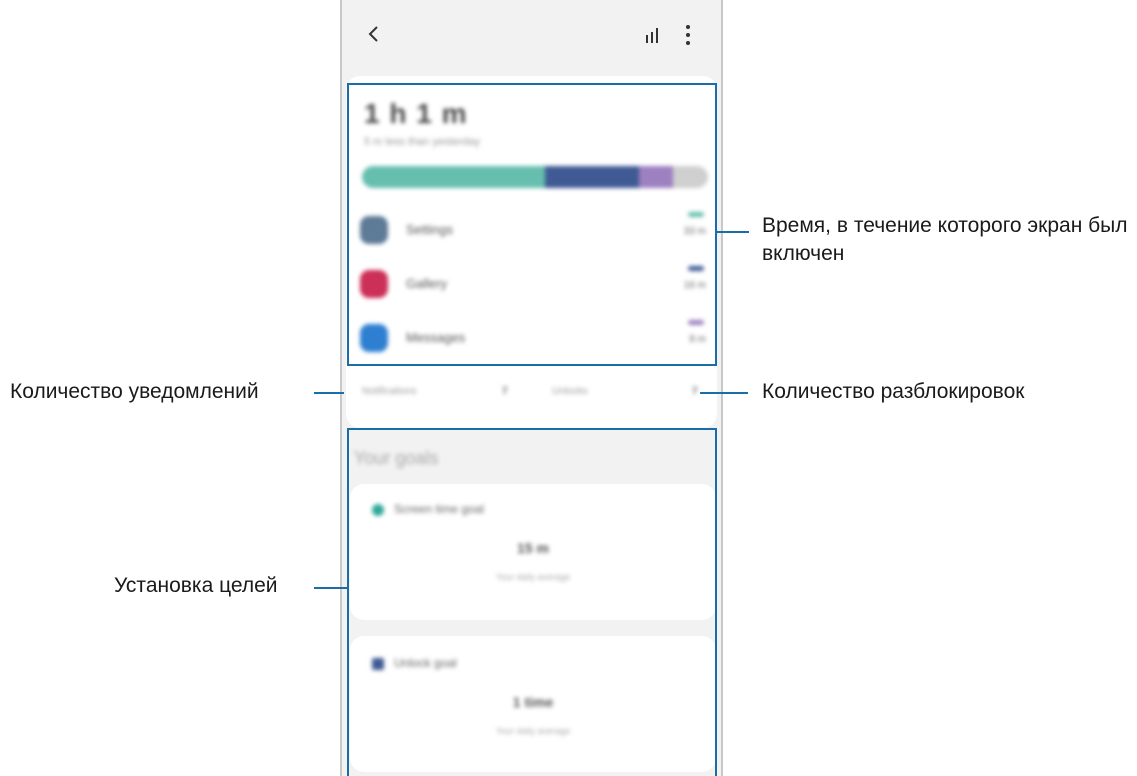 This screenshot has height=776, width=1137. I want to click on screen-time-callout-line, so click(733, 232).